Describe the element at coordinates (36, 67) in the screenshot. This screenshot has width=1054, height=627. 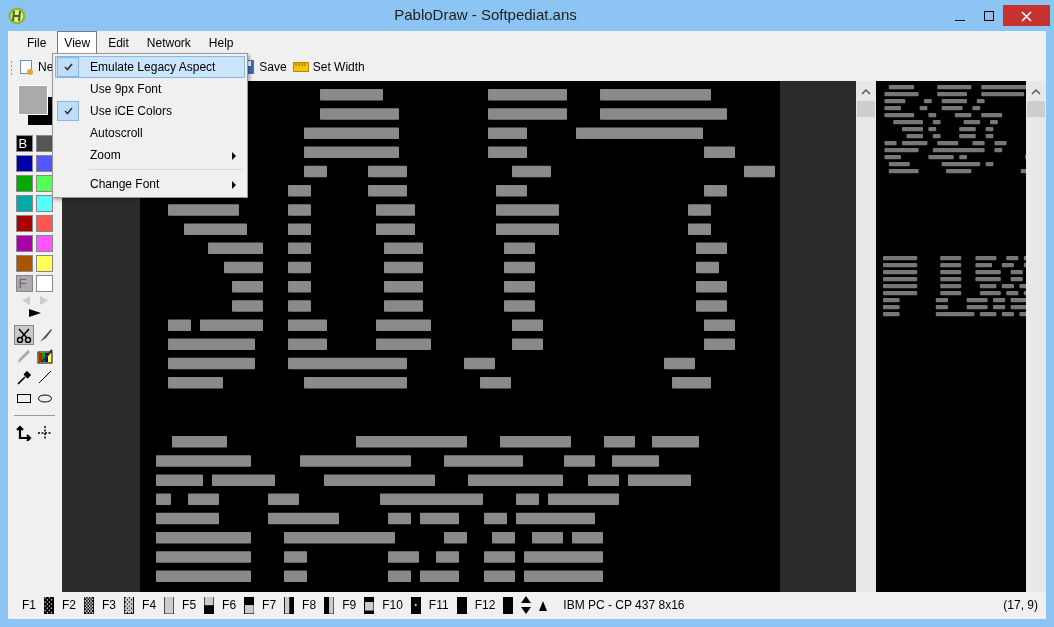
I see `toolbar-button: Ne` at that location.